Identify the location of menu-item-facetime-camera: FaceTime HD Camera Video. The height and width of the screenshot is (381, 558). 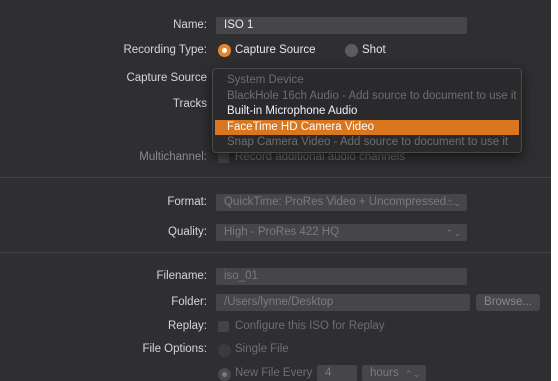
(367, 127).